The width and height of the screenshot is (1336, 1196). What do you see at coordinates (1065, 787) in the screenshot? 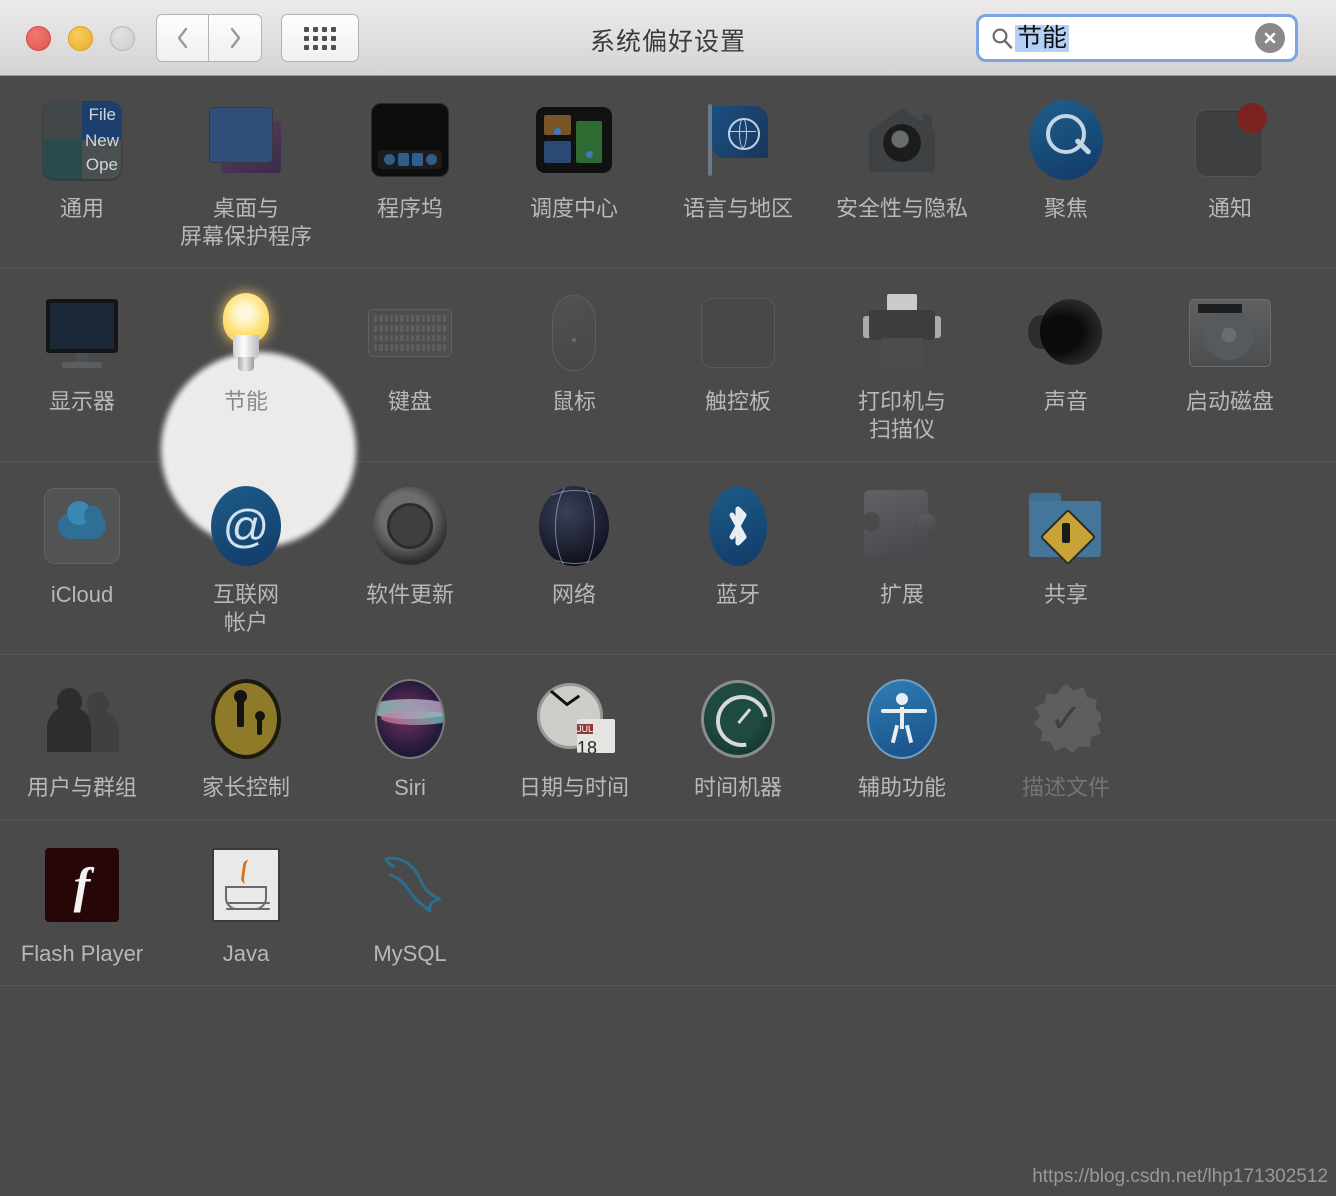
I see `pane-label: 描述文件` at bounding box center [1065, 787].